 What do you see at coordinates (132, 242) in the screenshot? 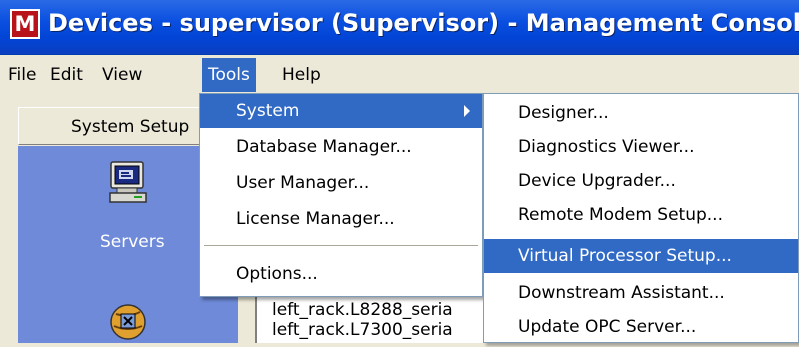
I see `servers-label: Servers` at bounding box center [132, 242].